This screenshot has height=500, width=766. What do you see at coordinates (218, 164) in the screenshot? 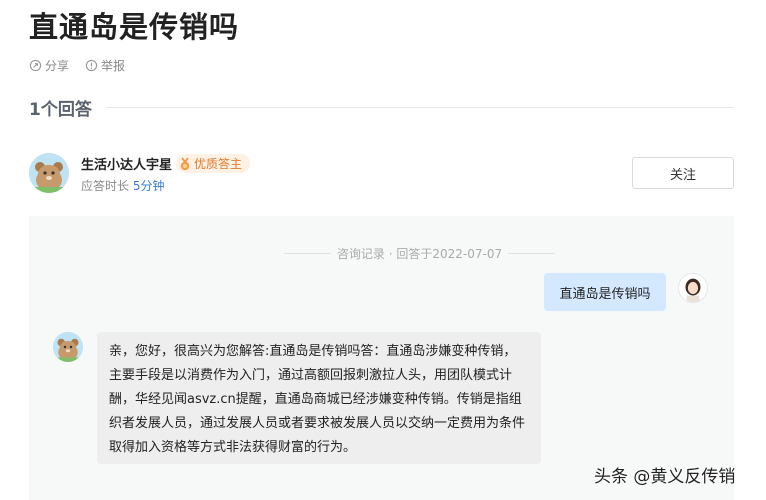
I see `badge-label: 优质答主` at bounding box center [218, 164].